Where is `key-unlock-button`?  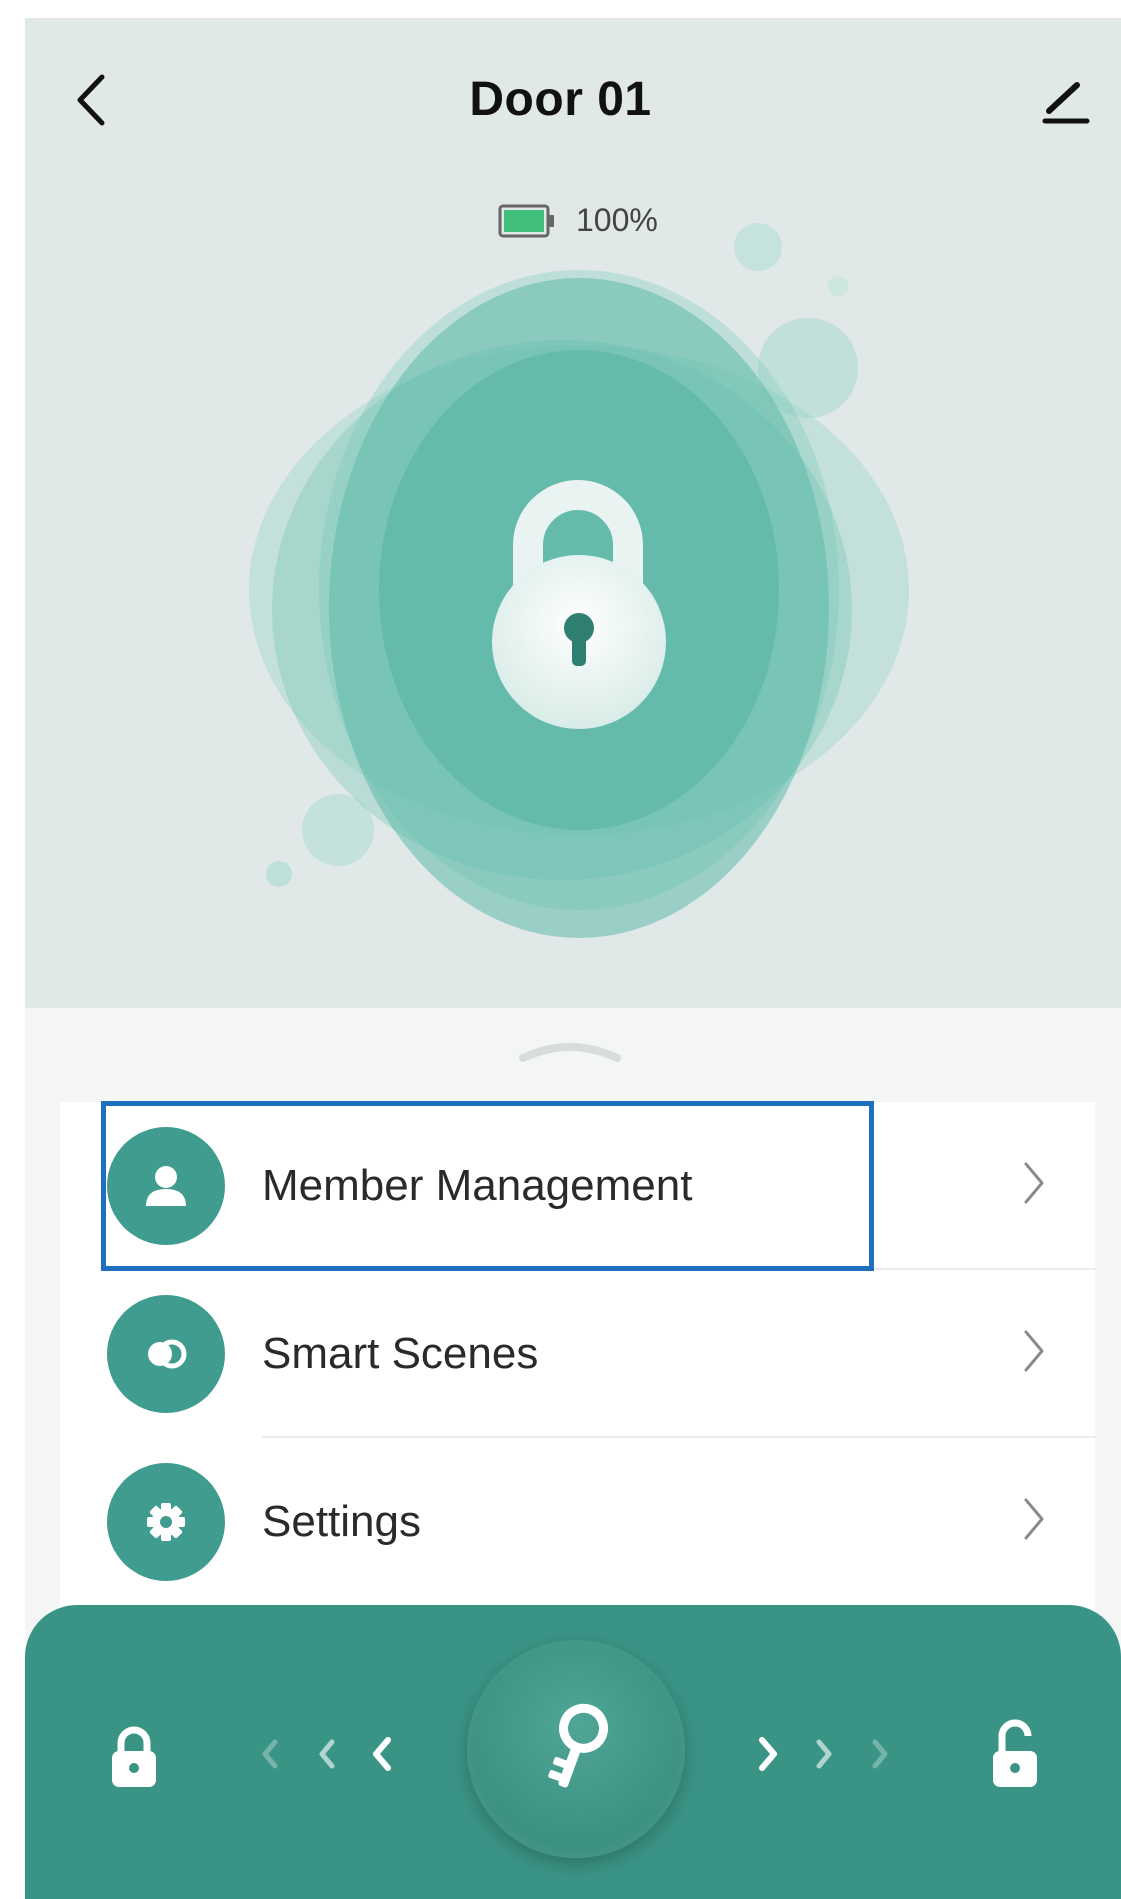 key-unlock-button is located at coordinates (576, 1749).